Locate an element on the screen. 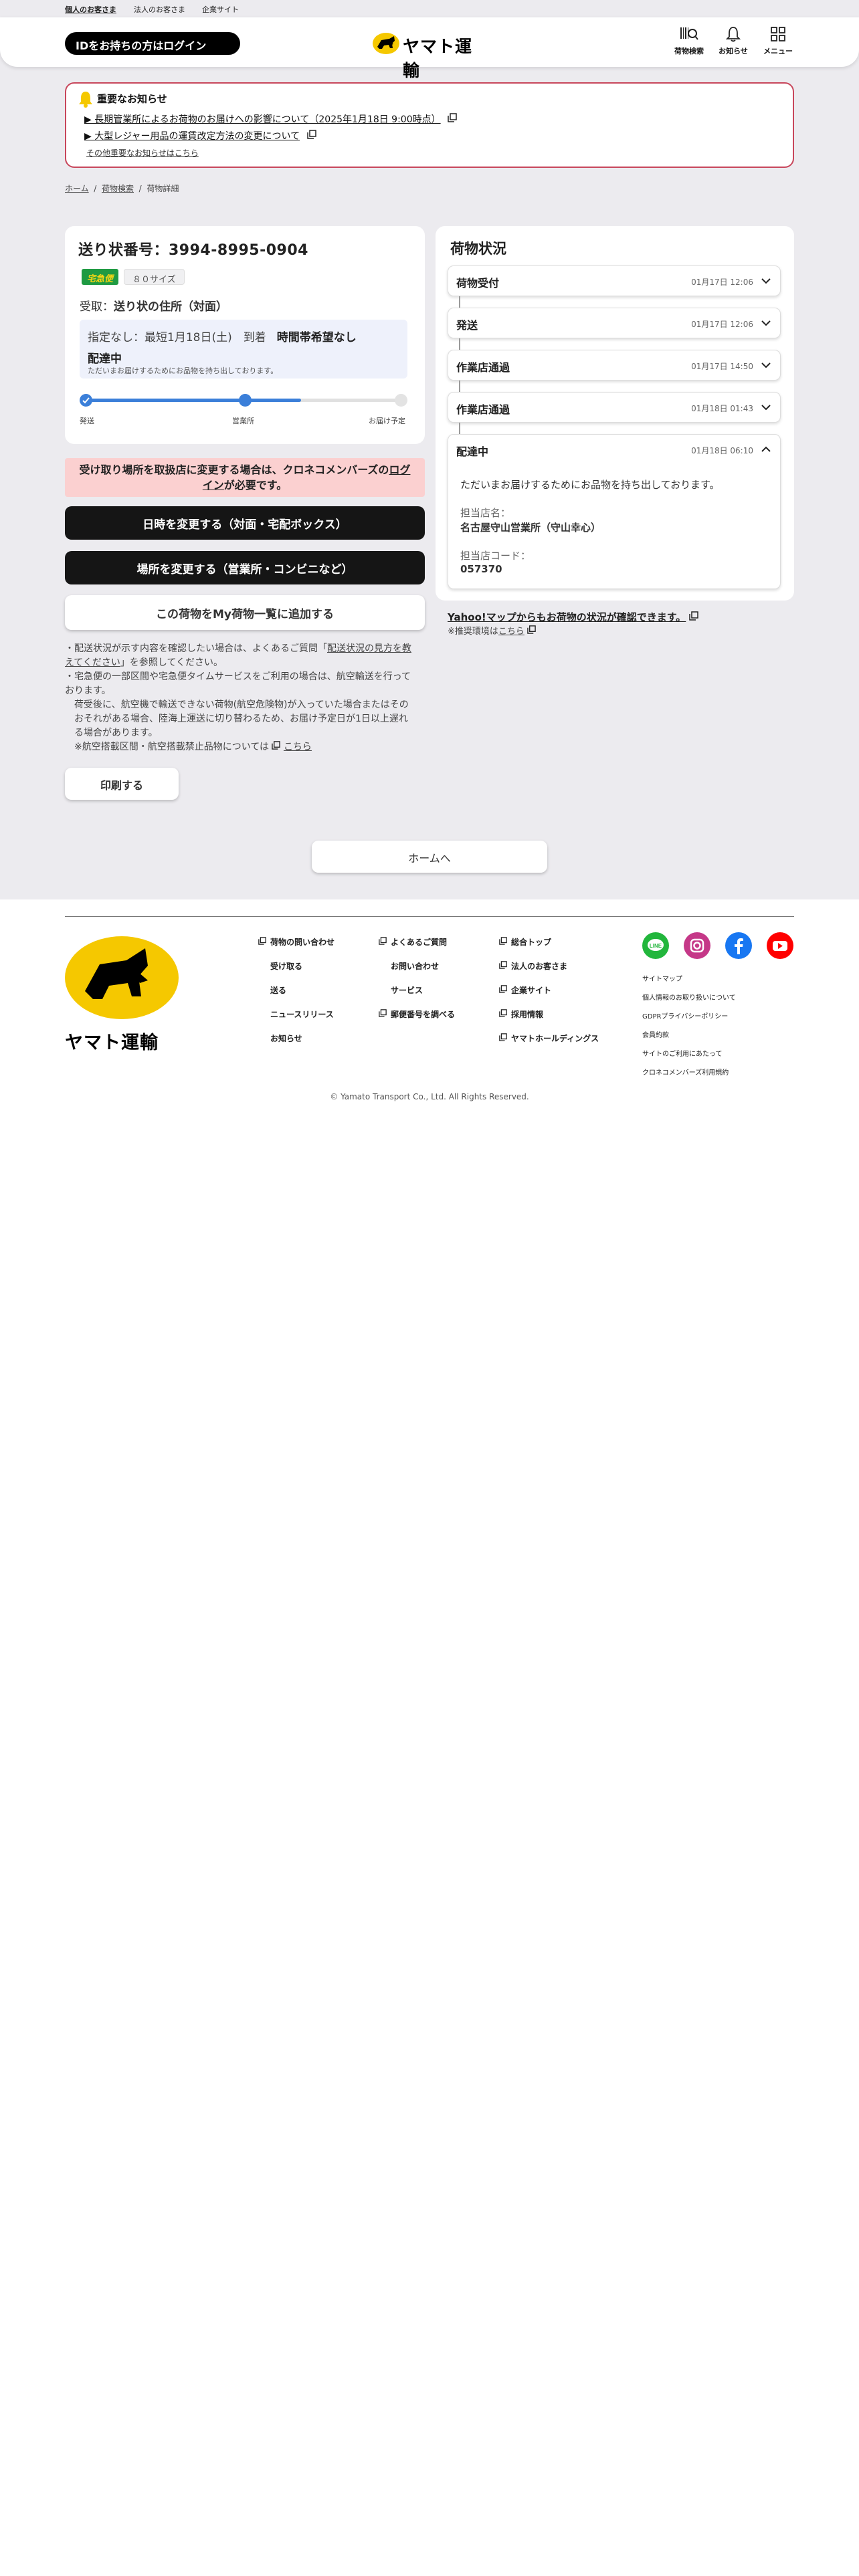  env-prefix: ※推奨環境は is located at coordinates (473, 632).